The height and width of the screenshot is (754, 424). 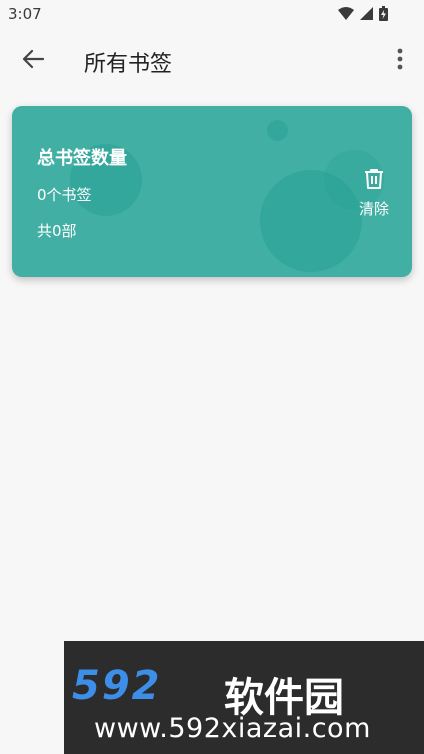 What do you see at coordinates (212, 60) in the screenshot?
I see `app-bar: 所有书签` at bounding box center [212, 60].